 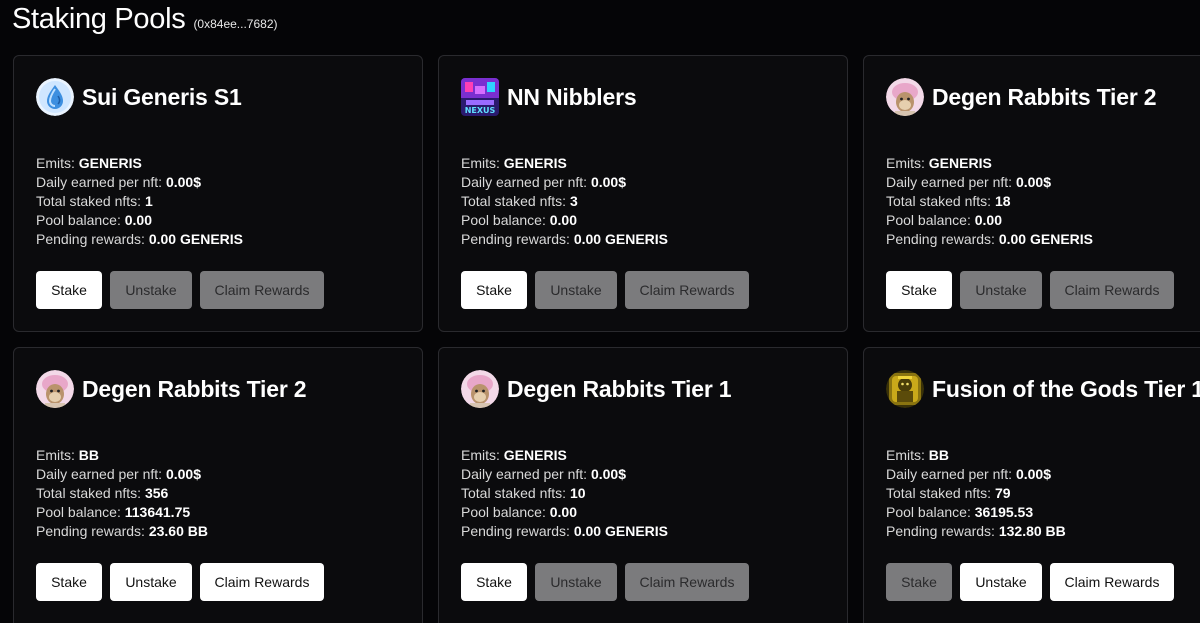 I want to click on emits-value: GENERIS, so click(x=535, y=455).